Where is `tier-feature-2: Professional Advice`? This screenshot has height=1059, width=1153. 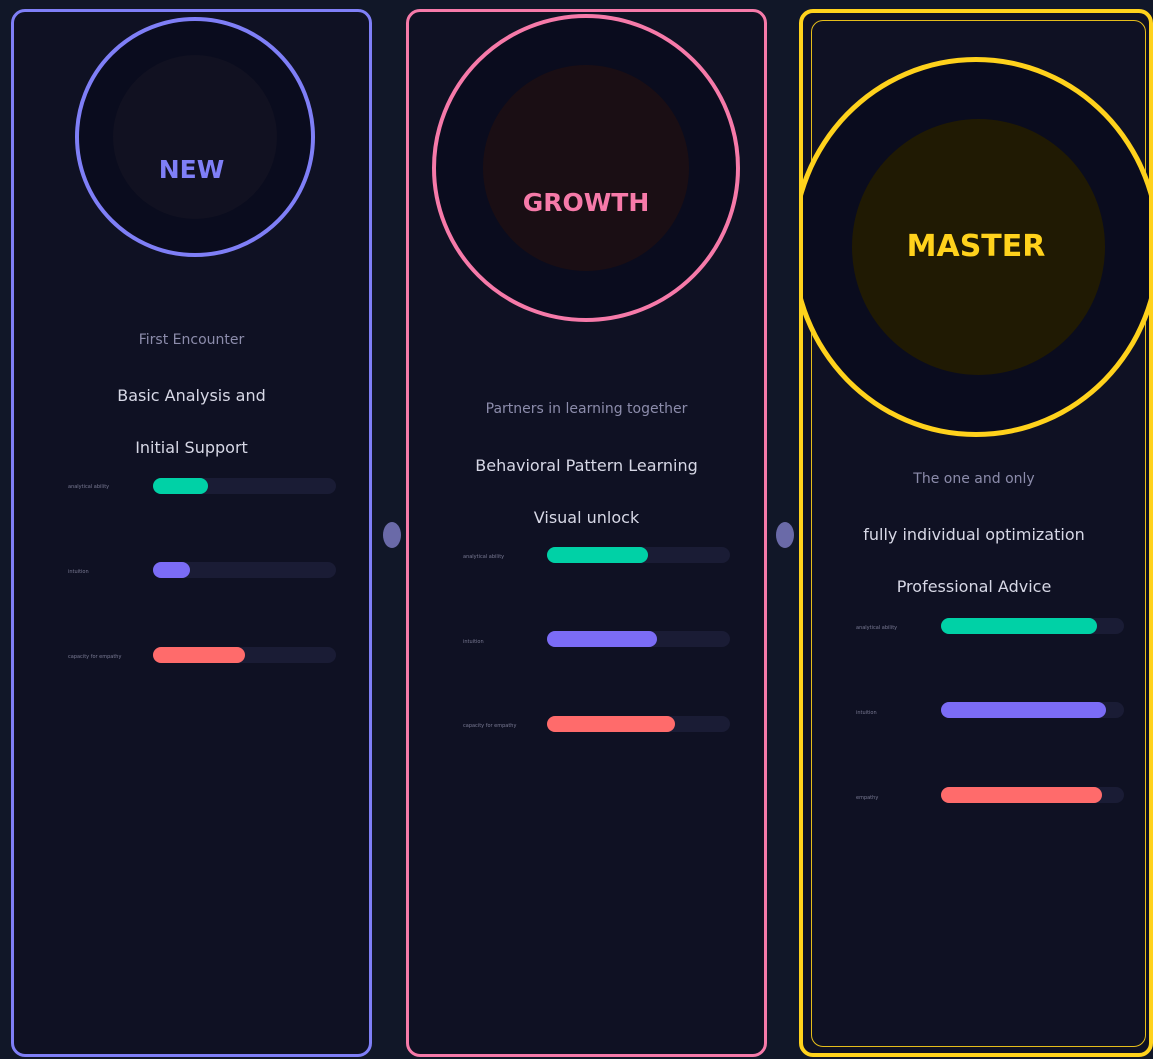
tier-feature-2: Professional Advice is located at coordinates (974, 586).